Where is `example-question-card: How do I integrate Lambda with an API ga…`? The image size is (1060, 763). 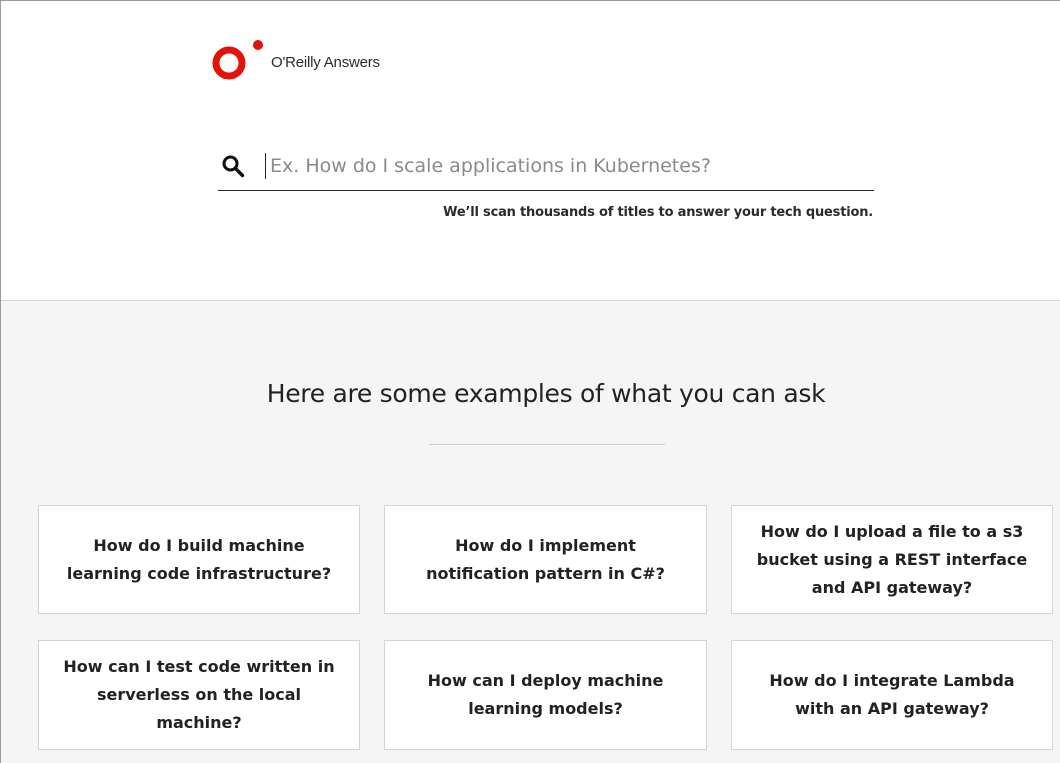 example-question-card: How do I integrate Lambda with an API ga… is located at coordinates (892, 695).